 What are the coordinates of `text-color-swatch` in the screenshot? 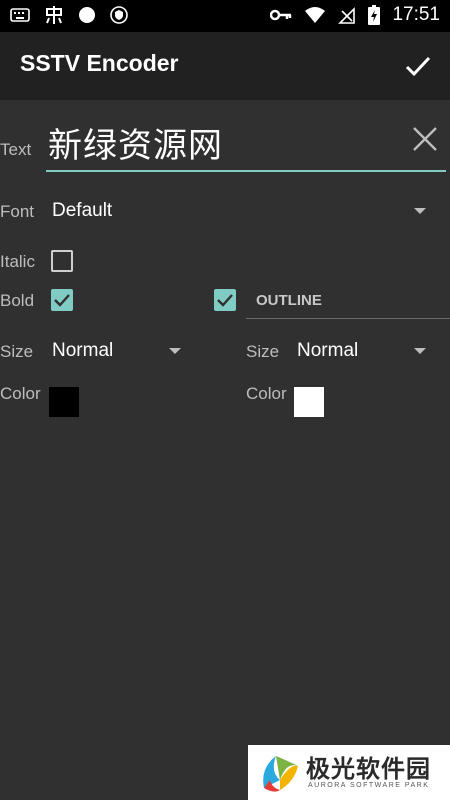 It's located at (64, 402).